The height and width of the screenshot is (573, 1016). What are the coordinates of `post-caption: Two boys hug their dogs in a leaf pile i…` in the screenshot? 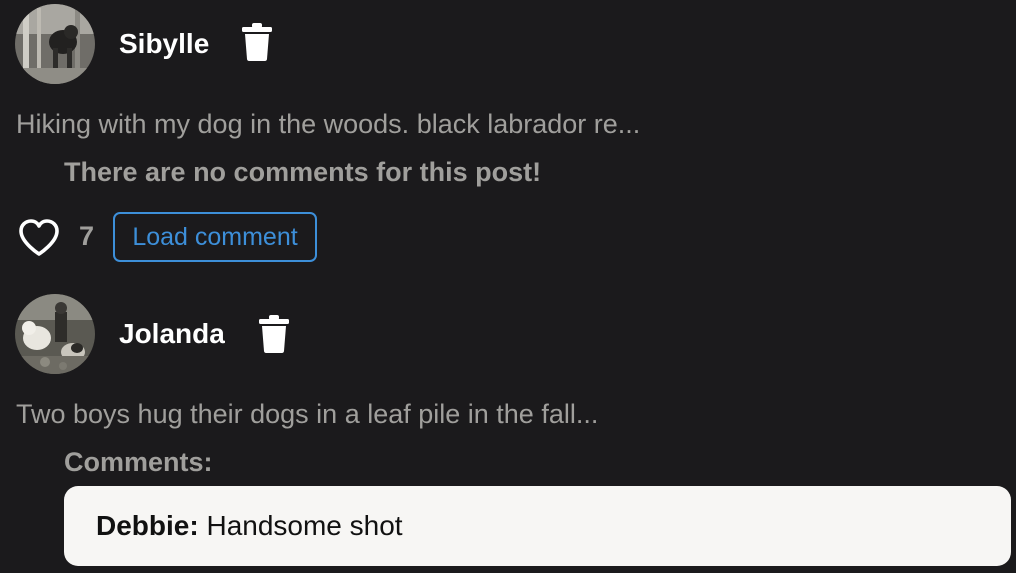 It's located at (307, 414).